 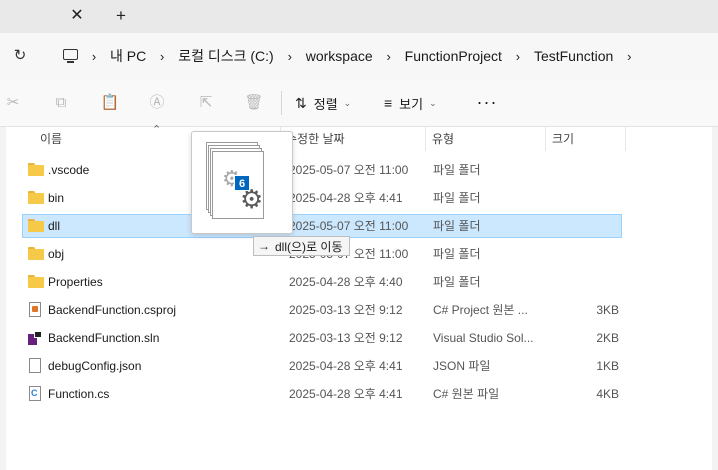 I want to click on table-row: .vscode 2025-05-07 오전 11:00 파일 폴더, so click(x=322, y=170).